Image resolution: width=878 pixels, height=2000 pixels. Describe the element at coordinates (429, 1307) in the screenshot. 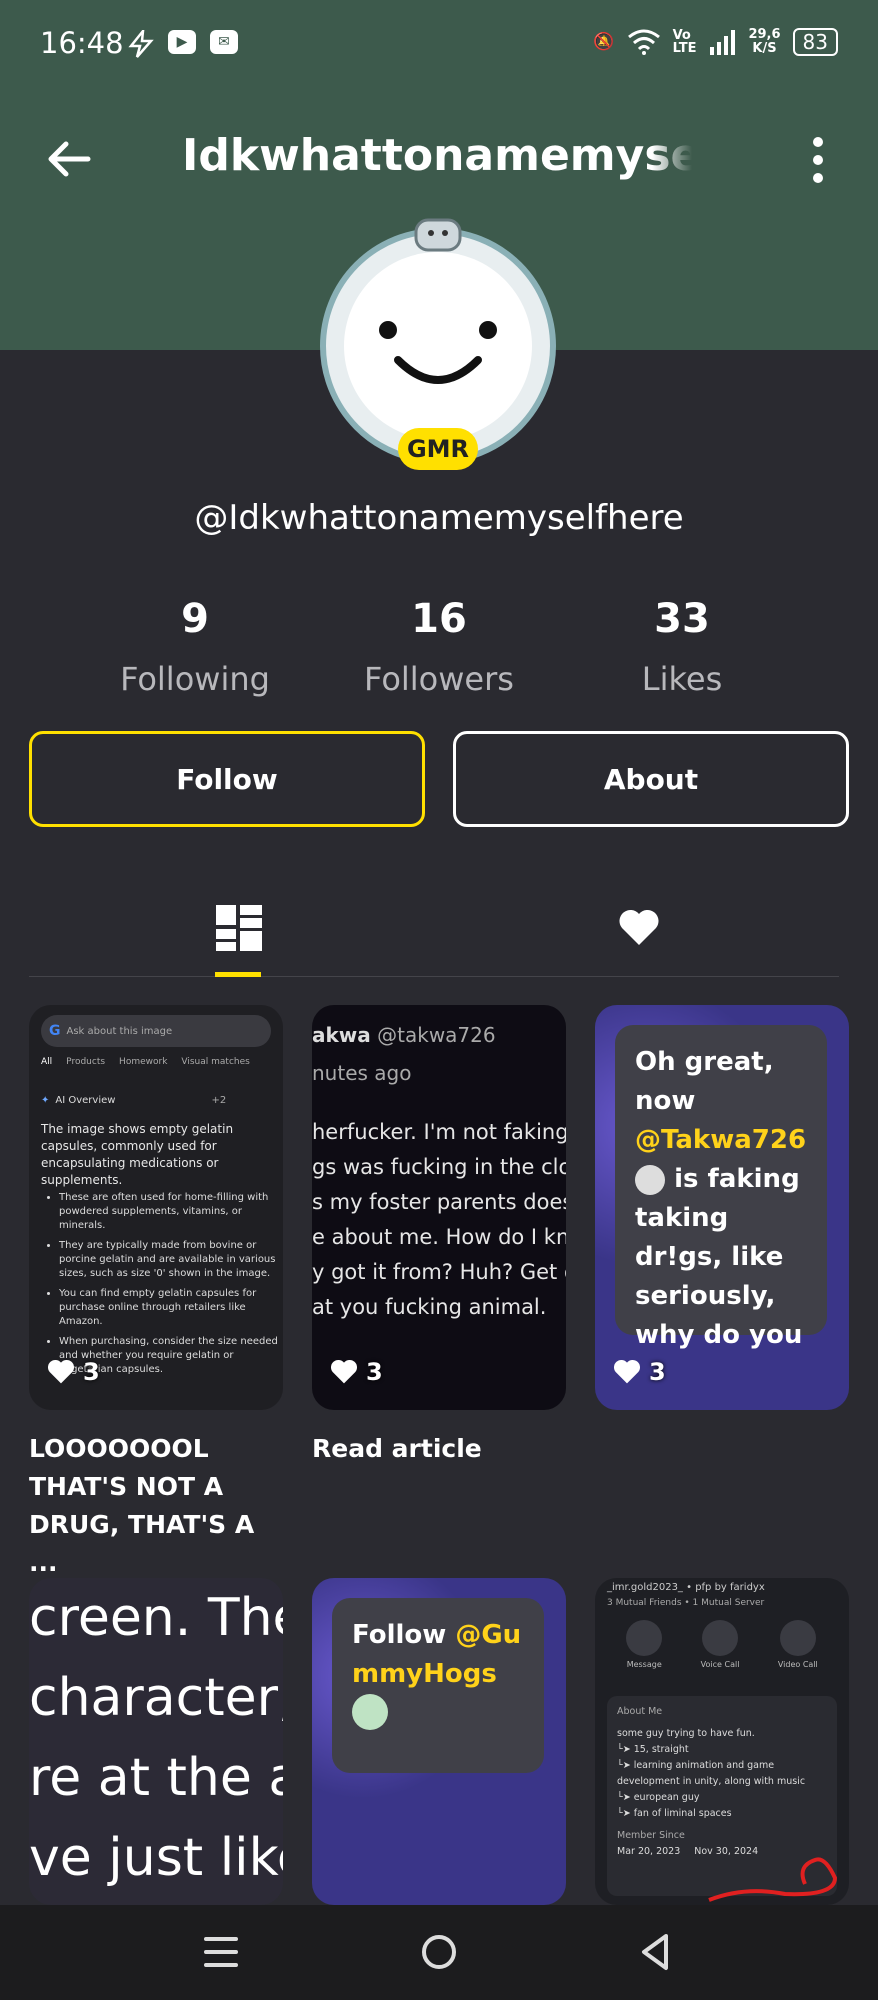

I see `article-line: at you fucking animal.` at that location.